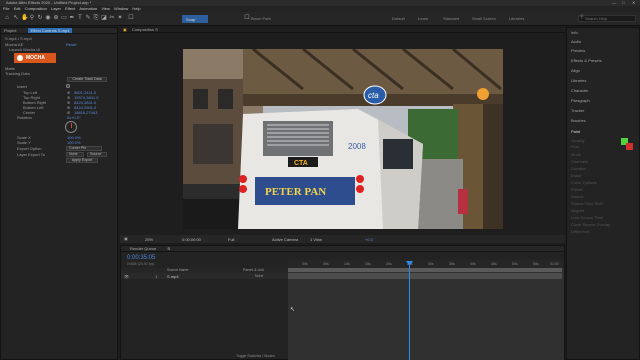  Describe the element at coordinates (195, 19) in the screenshot. I see `snap-toggle: Snap` at that location.